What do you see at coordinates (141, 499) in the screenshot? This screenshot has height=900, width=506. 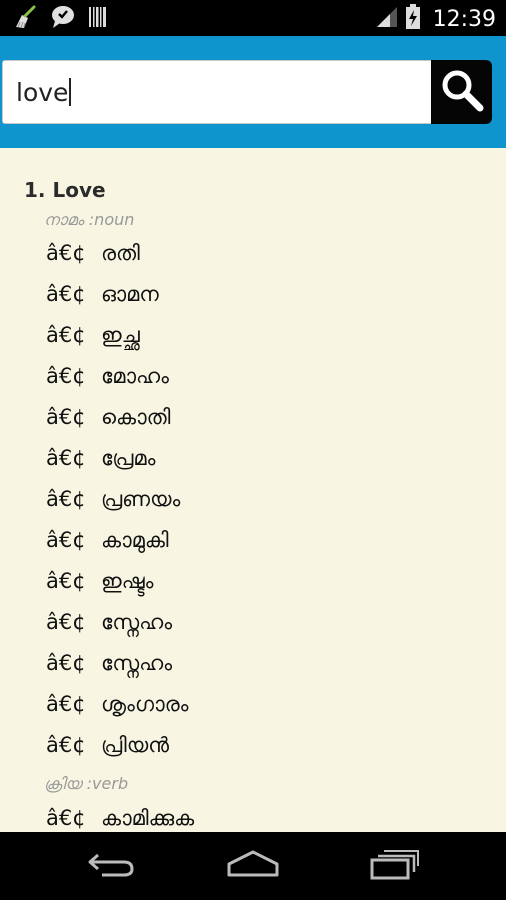 I see `meaning-text: പ്രണയം` at bounding box center [141, 499].